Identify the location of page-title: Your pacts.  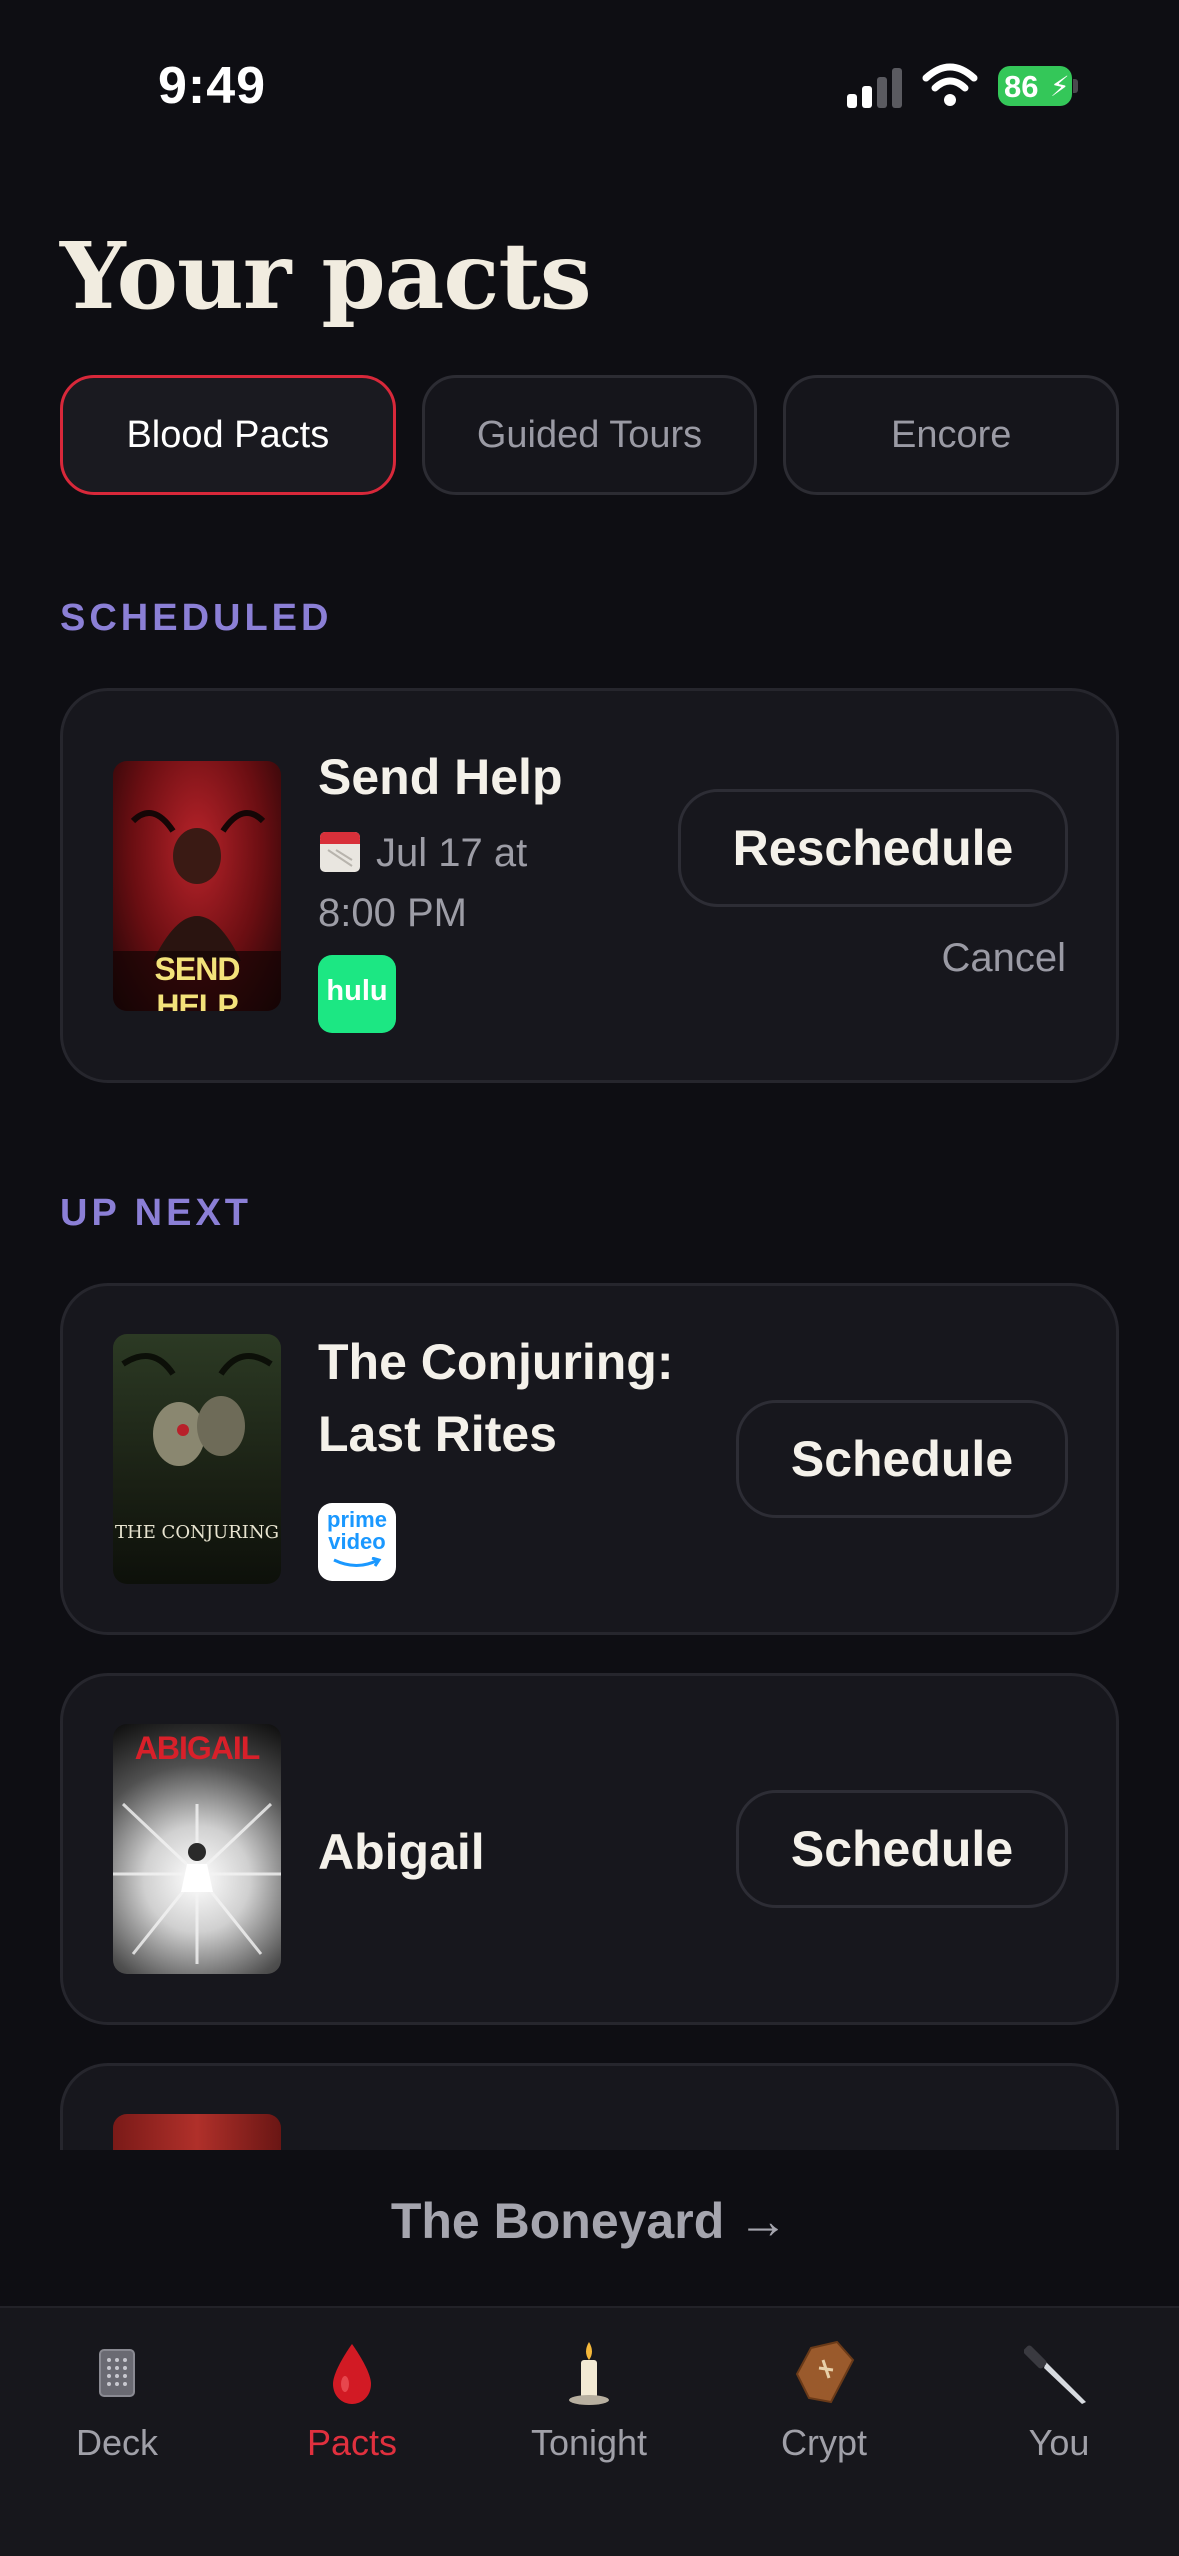
(326, 276).